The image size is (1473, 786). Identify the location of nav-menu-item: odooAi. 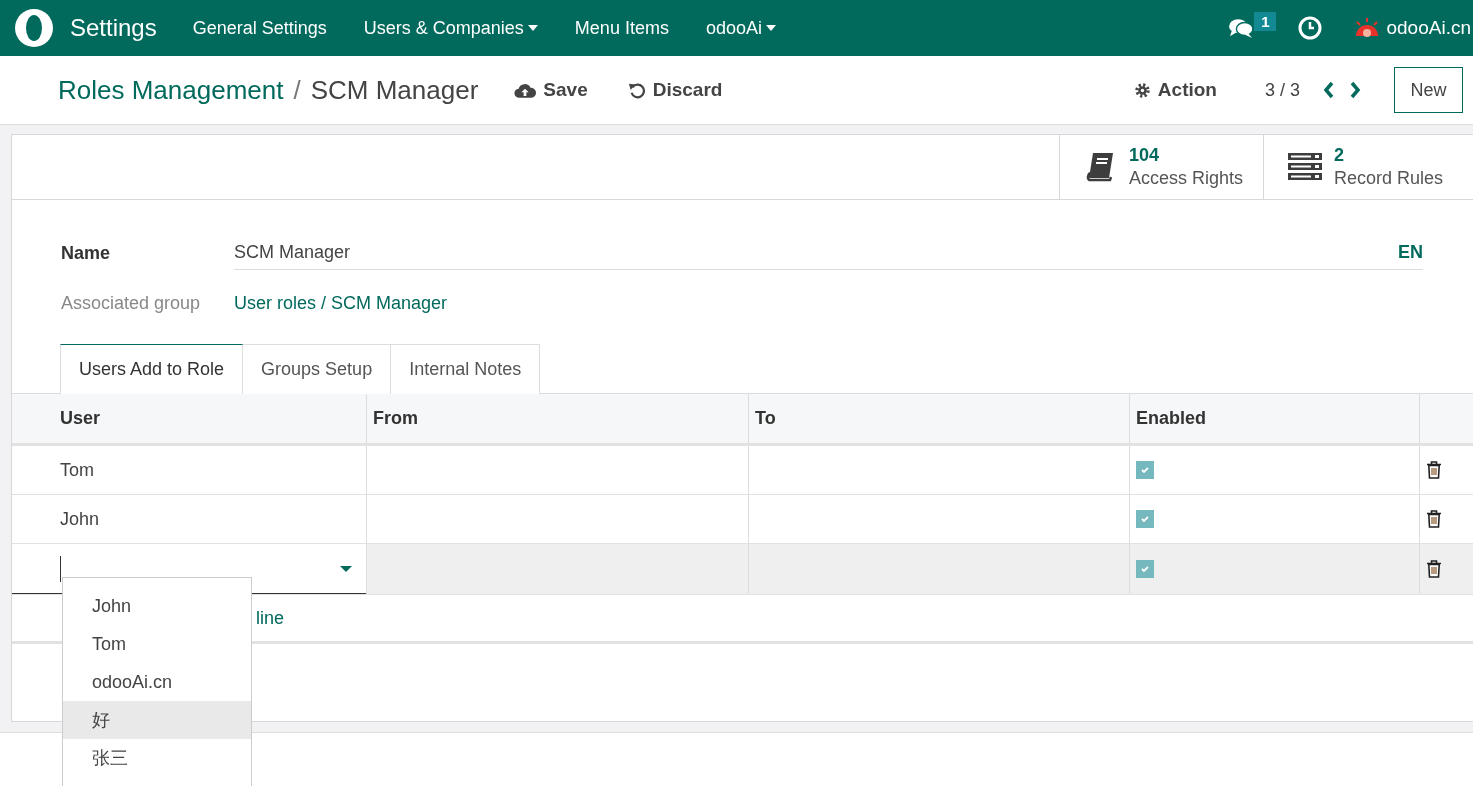
(740, 28).